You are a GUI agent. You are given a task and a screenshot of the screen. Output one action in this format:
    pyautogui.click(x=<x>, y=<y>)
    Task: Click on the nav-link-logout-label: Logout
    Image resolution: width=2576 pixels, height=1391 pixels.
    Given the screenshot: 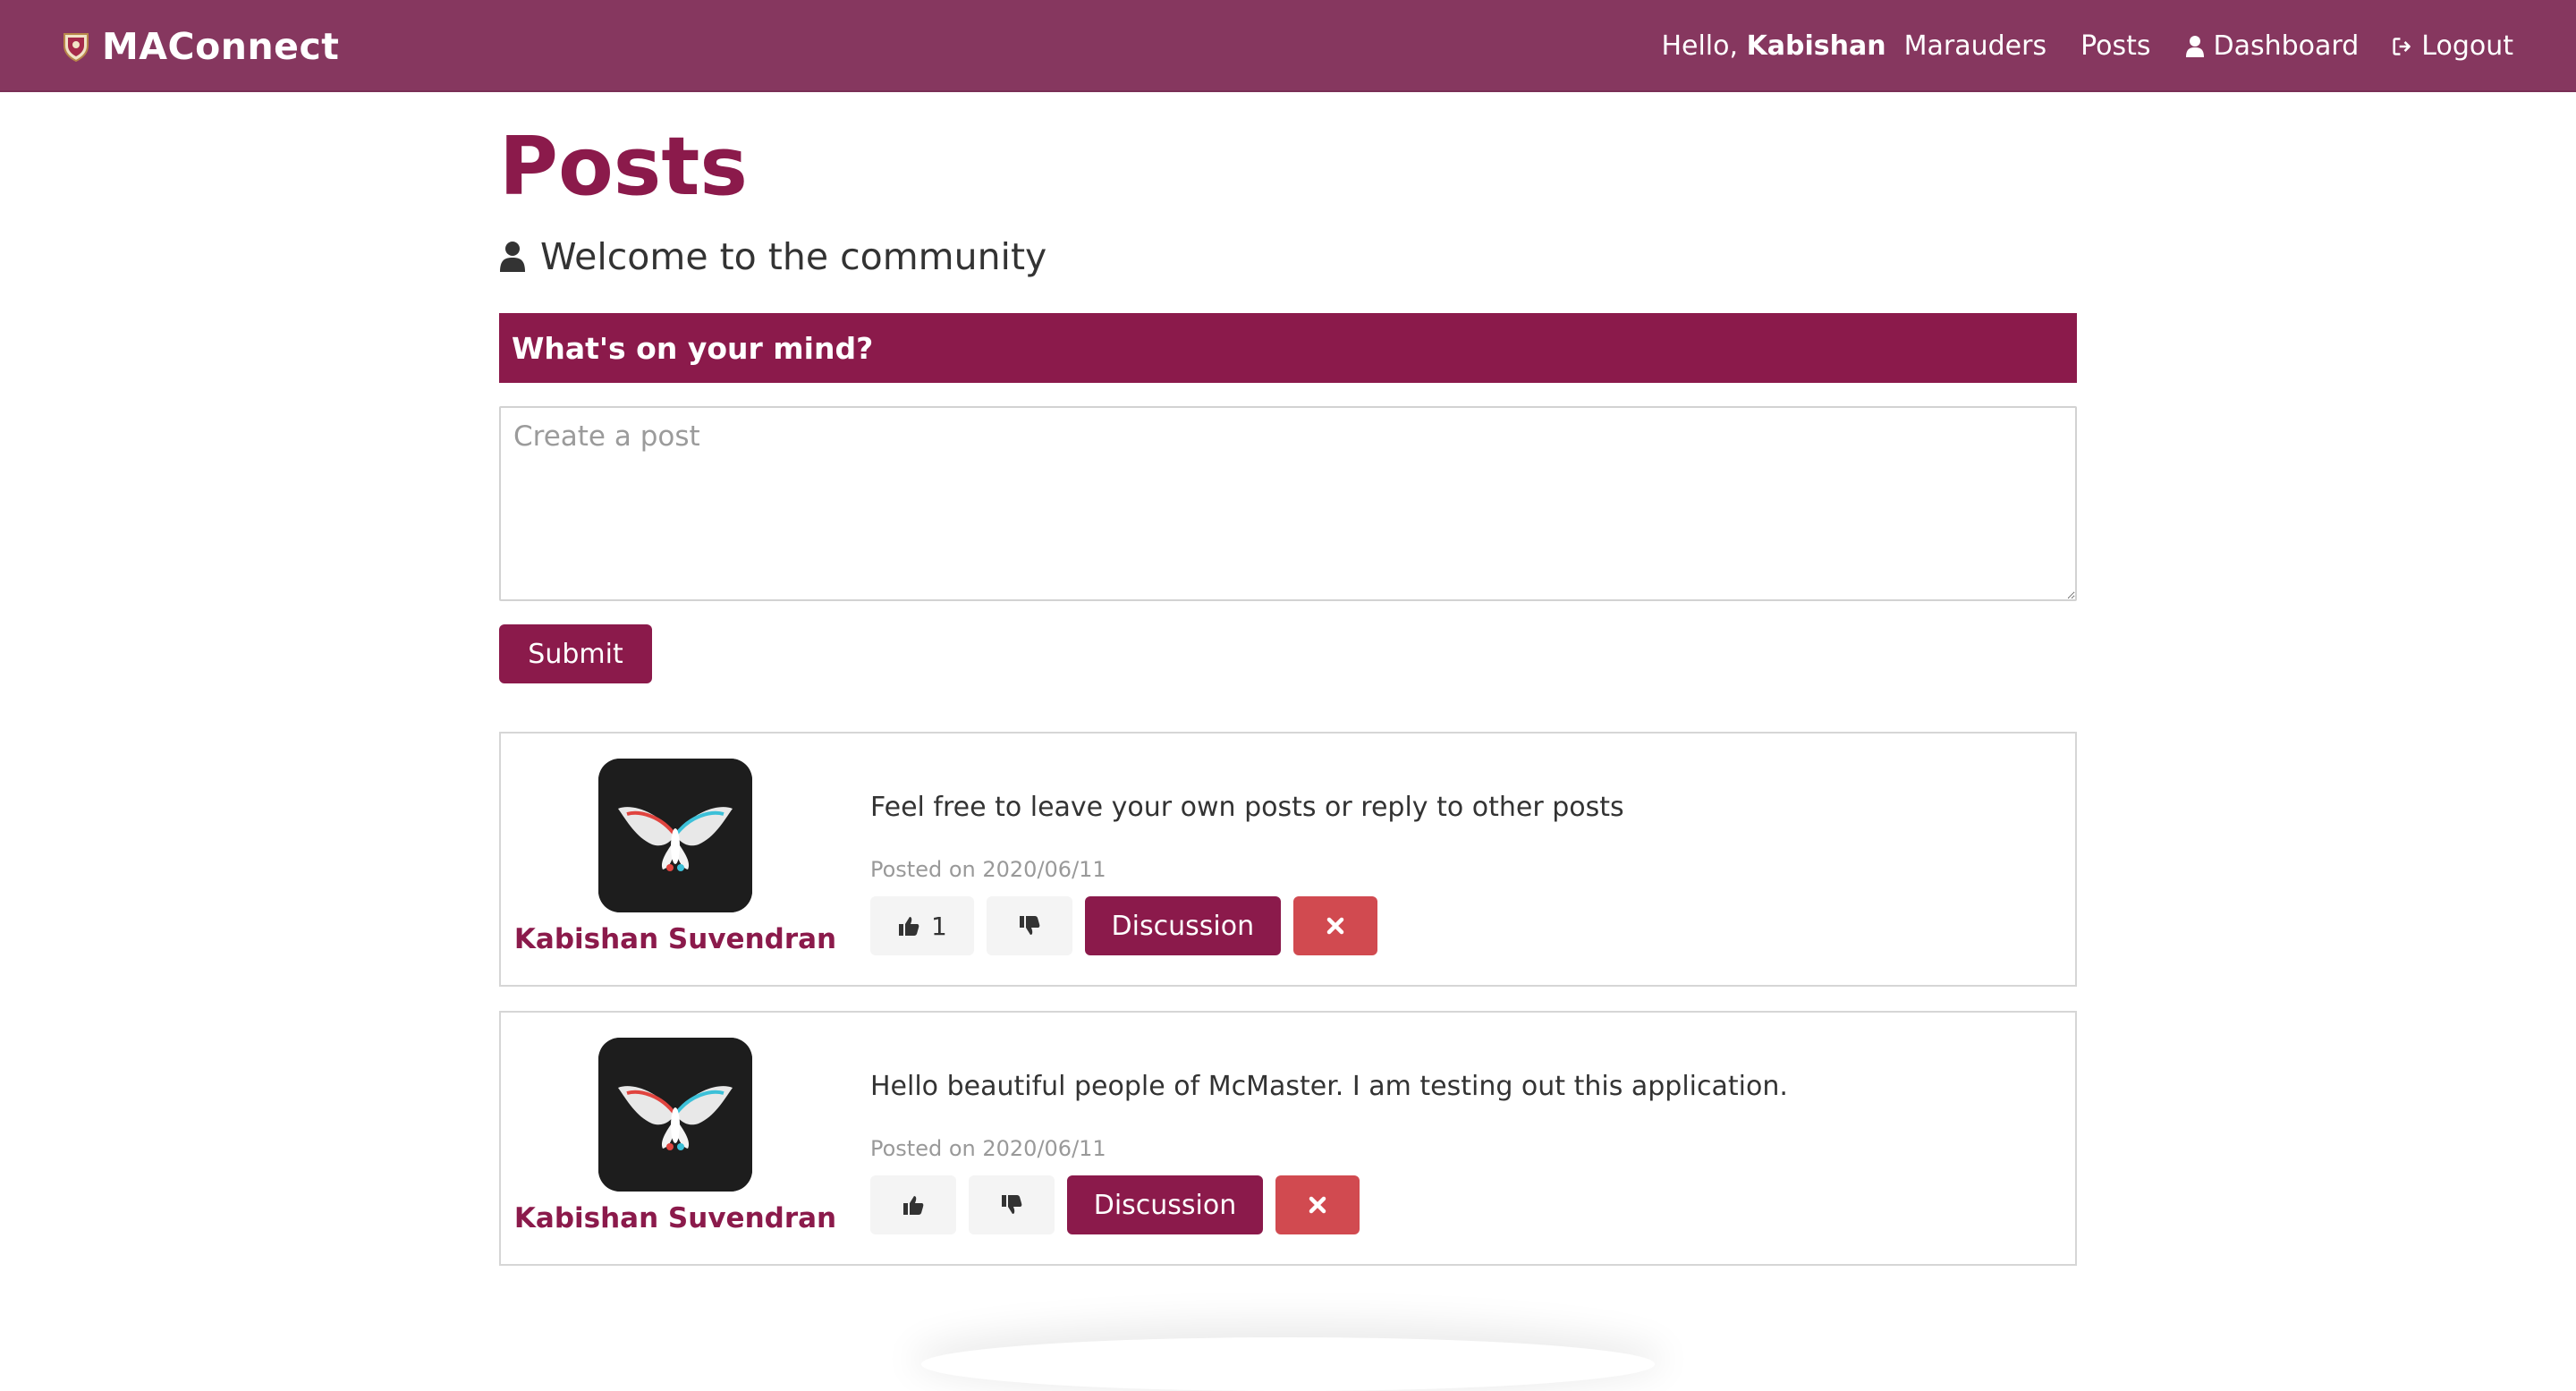 What is the action you would take?
    pyautogui.click(x=2467, y=46)
    